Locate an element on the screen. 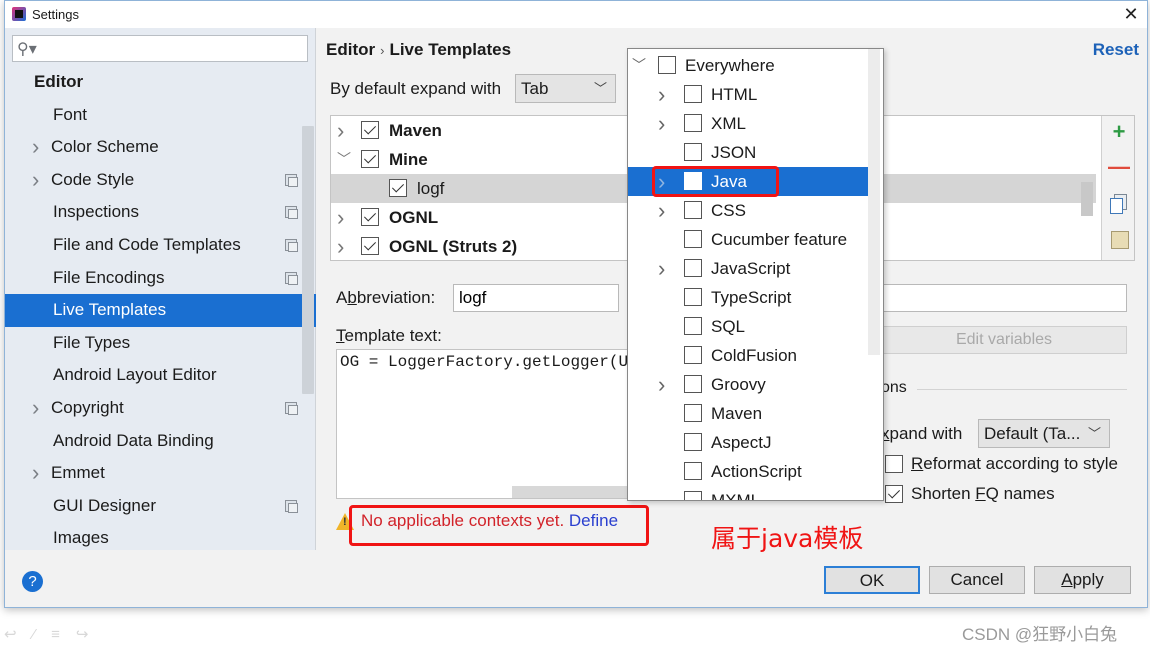  context-item-json: JSON is located at coordinates (748, 152).